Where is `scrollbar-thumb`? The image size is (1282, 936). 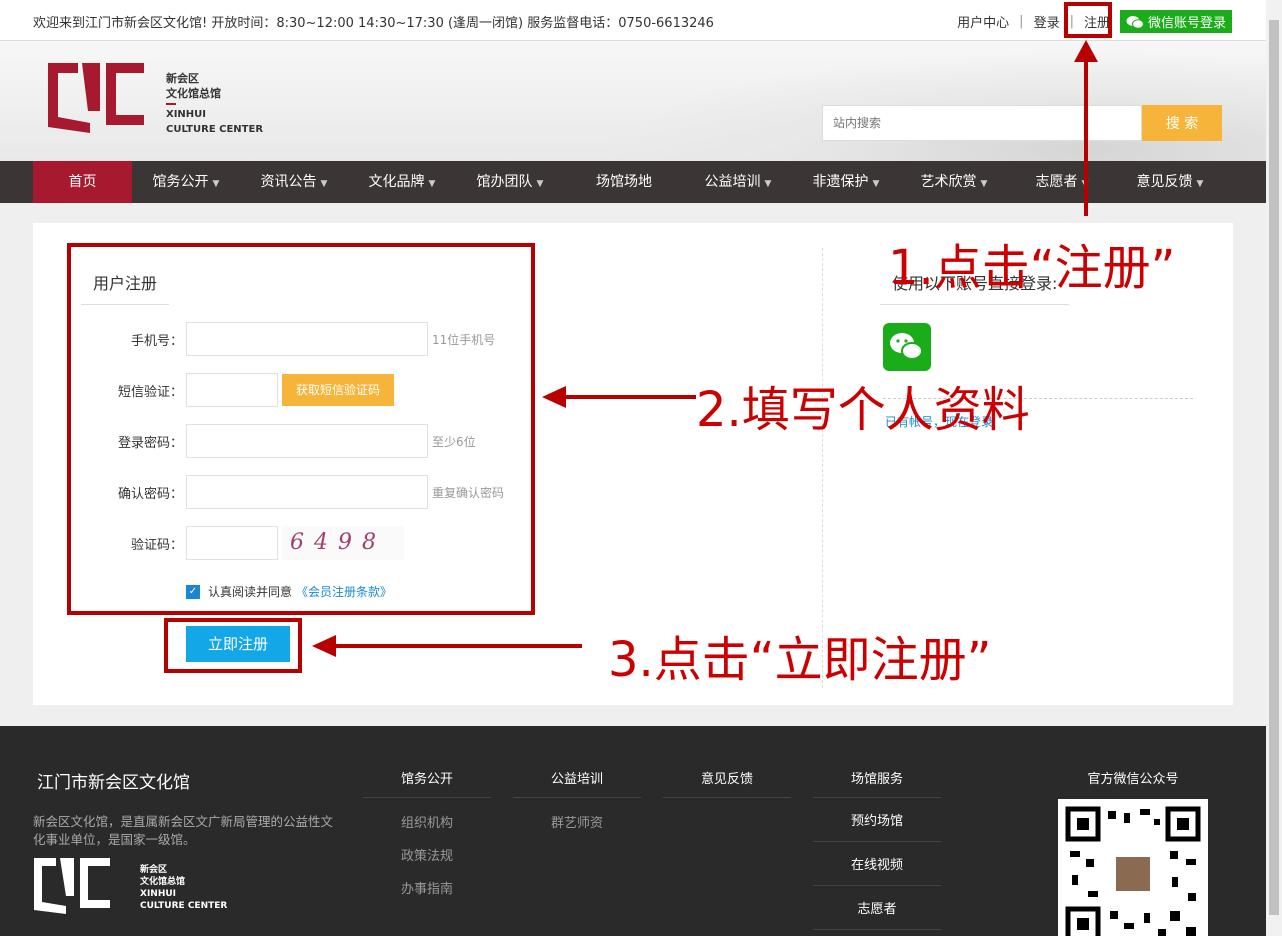 scrollbar-thumb is located at coordinates (1274, 467).